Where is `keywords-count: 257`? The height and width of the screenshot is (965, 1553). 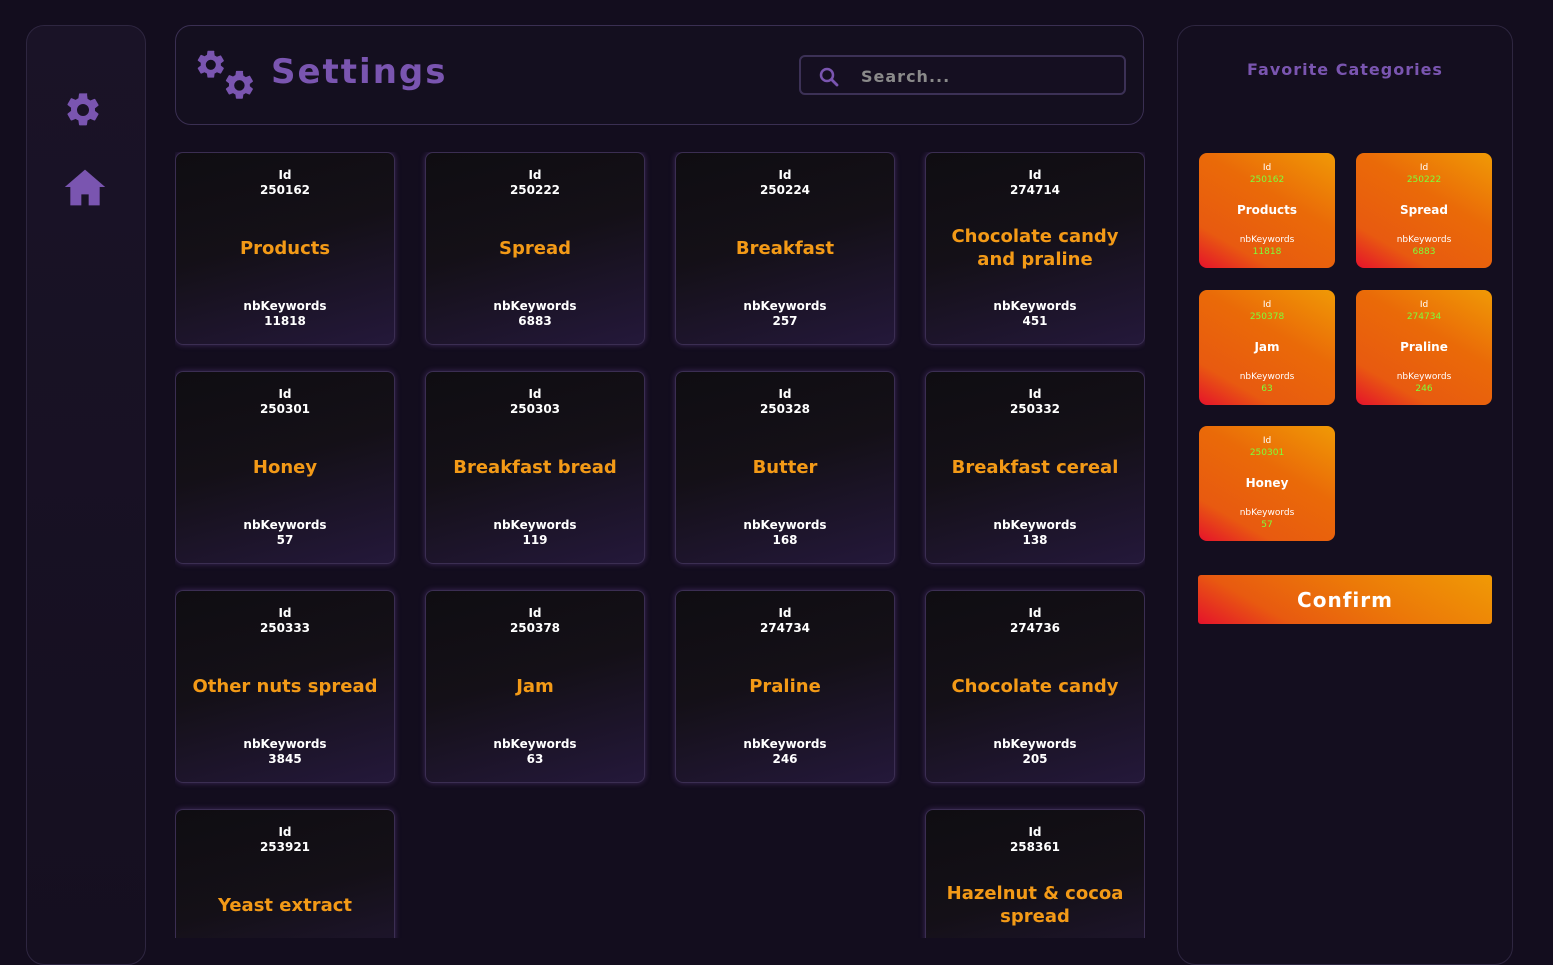
keywords-count: 257 is located at coordinates (785, 321).